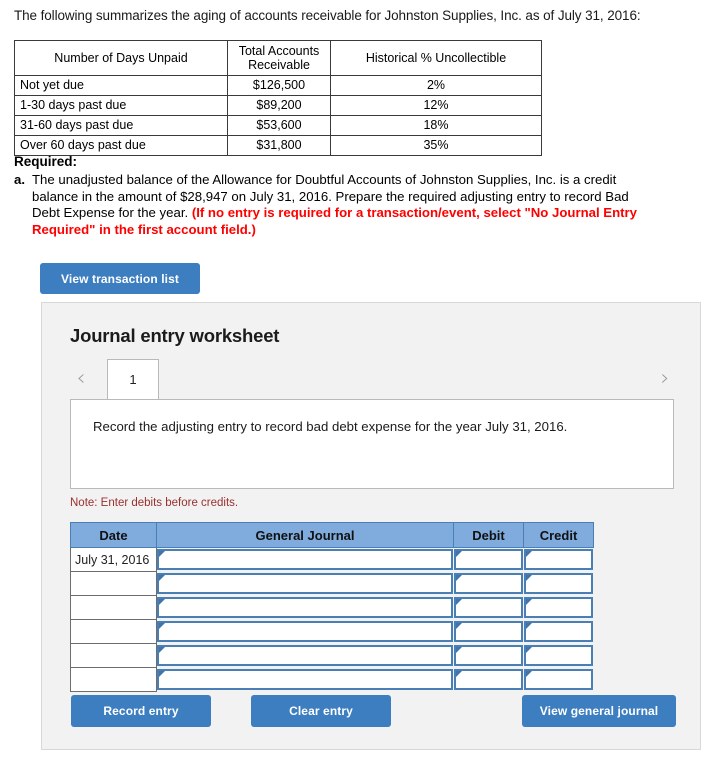  I want to click on view-transaction-list-button: View transaction list, so click(120, 278).